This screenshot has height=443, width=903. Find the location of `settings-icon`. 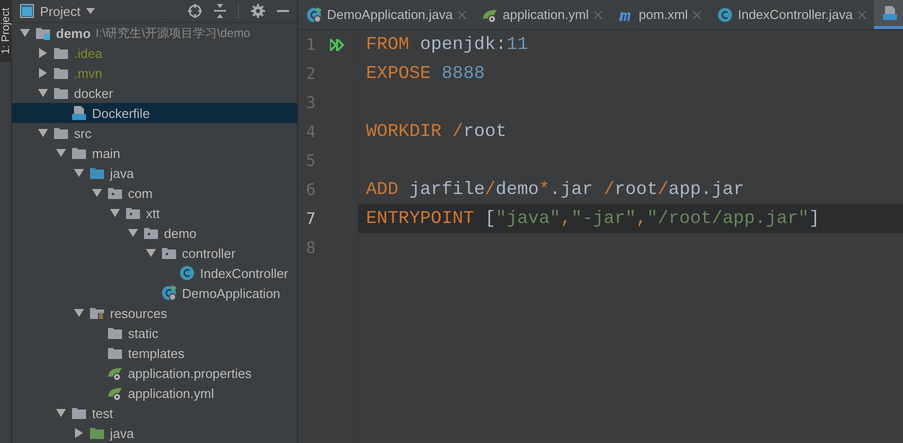

settings-icon is located at coordinates (258, 11).